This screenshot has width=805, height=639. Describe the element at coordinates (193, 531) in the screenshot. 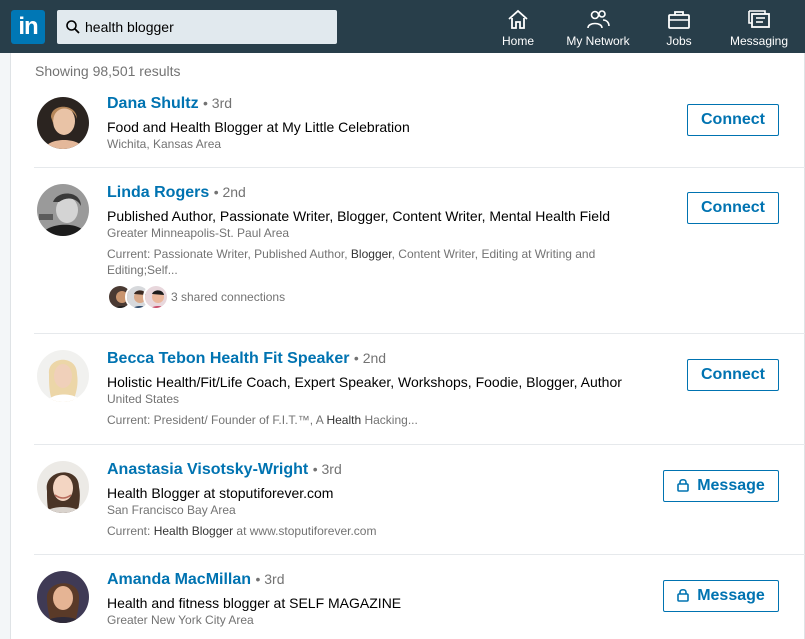

I see `snippet-highlight: Health Blogger` at that location.